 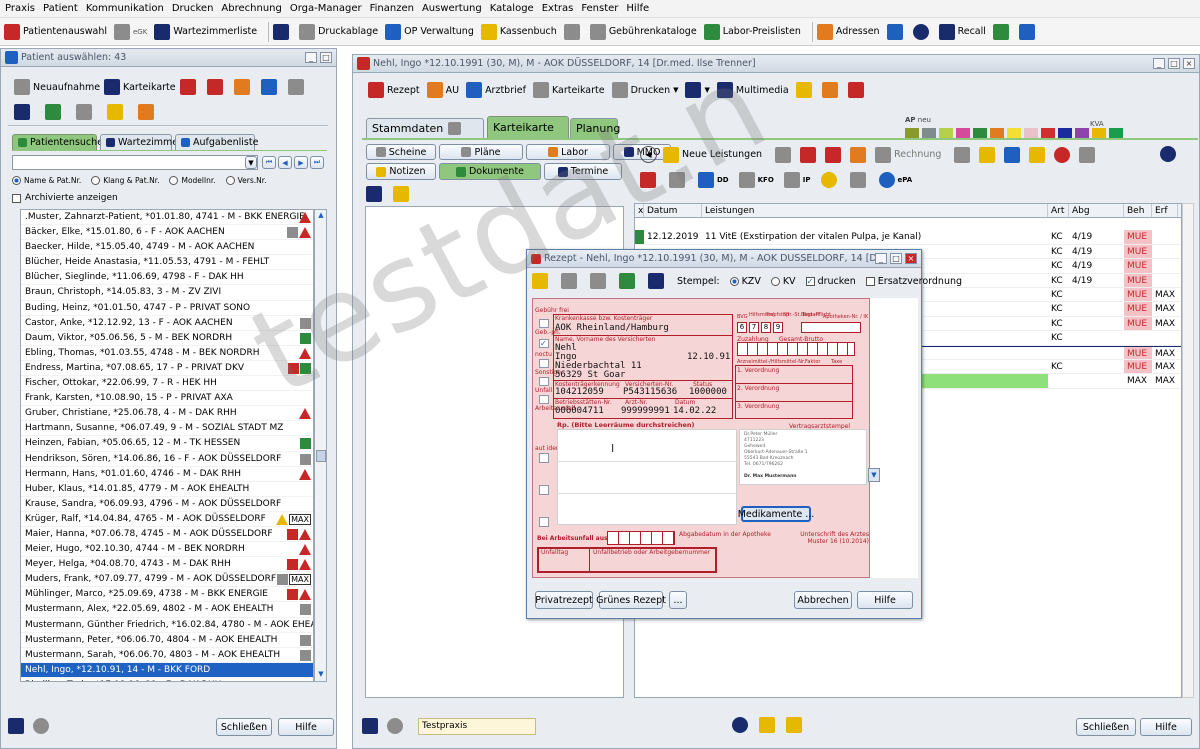 What do you see at coordinates (141, 142) in the screenshot?
I see `tab-wartezimmer: Wartezimmer` at bounding box center [141, 142].